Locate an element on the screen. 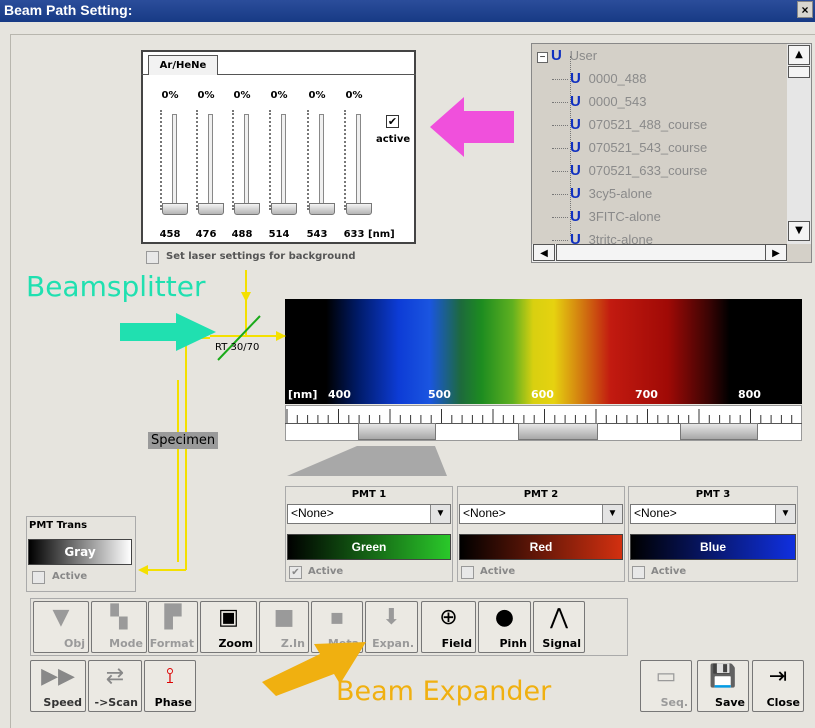 The width and height of the screenshot is (815, 728). tree-item: U 3tritc-alone is located at coordinates (602, 237).